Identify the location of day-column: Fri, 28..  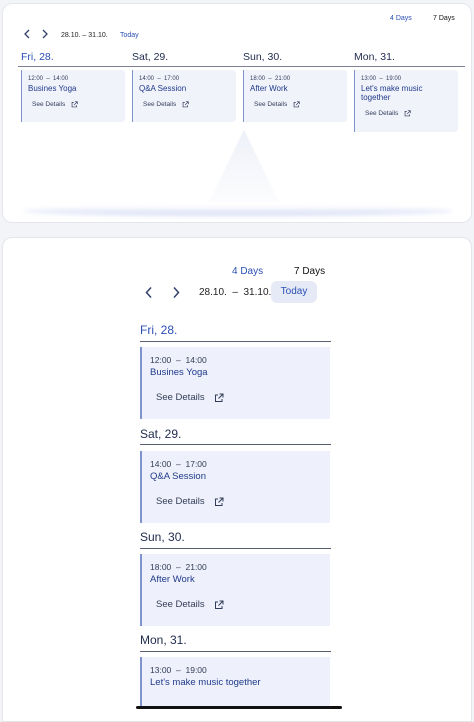
(75, 57).